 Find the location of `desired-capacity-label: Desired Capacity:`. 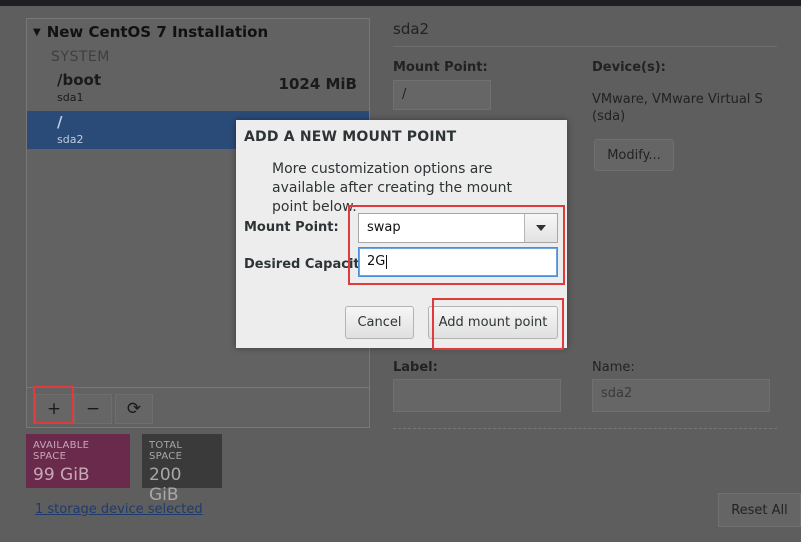

desired-capacity-label: Desired Capacity: is located at coordinates (309, 264).